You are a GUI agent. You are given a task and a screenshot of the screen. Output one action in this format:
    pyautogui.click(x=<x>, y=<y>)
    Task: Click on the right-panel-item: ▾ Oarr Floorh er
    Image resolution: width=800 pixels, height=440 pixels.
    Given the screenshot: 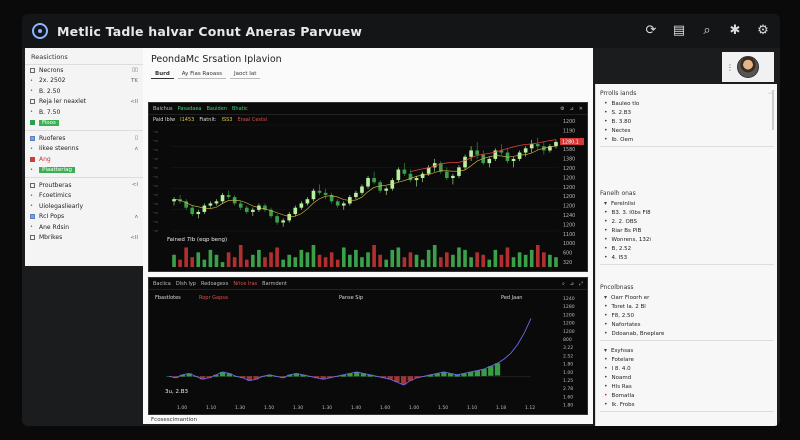 What is the action you would take?
    pyautogui.click(x=687, y=297)
    